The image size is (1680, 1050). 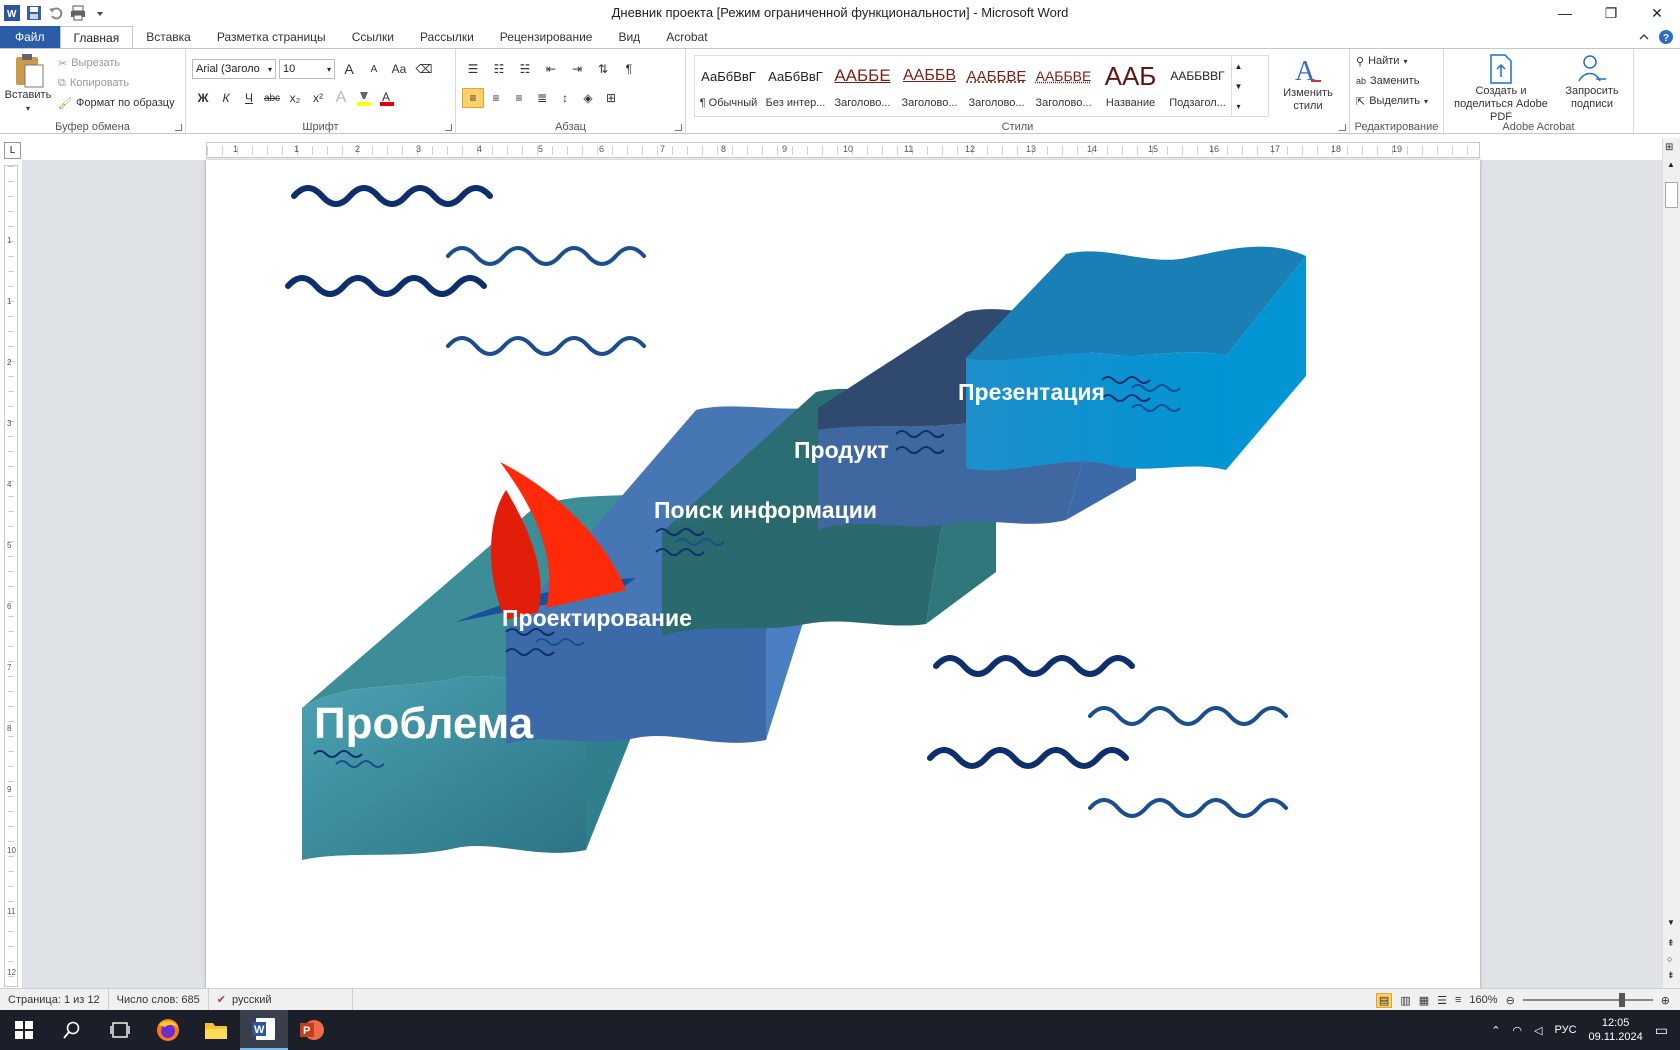 I want to click on tab-review: Рецензирование, so click(x=546, y=37).